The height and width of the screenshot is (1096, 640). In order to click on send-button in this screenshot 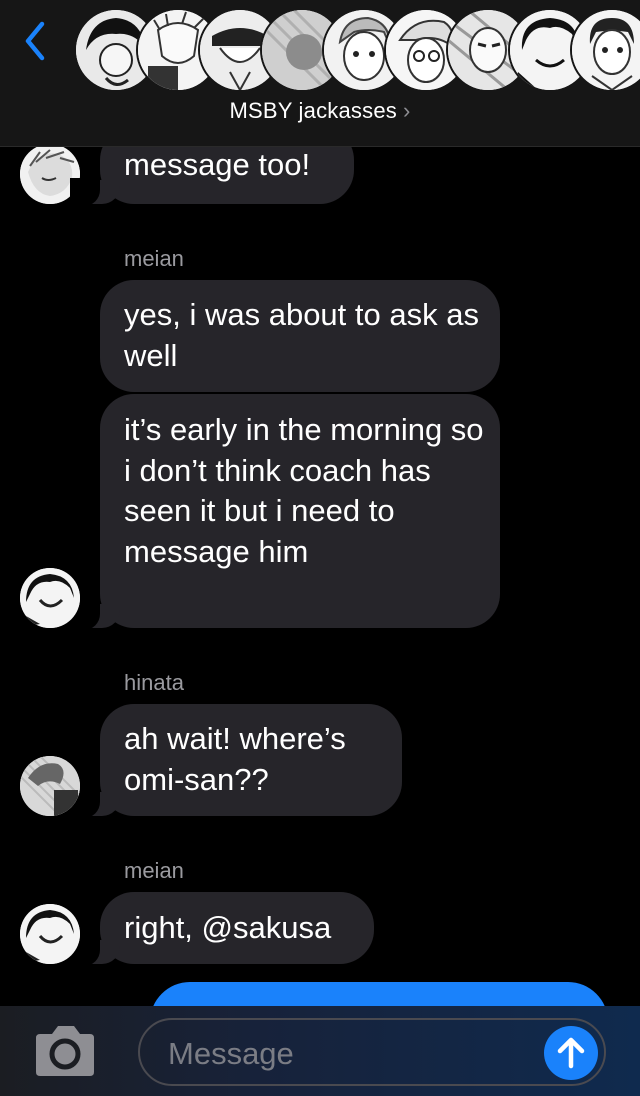, I will do `click(571, 1053)`.